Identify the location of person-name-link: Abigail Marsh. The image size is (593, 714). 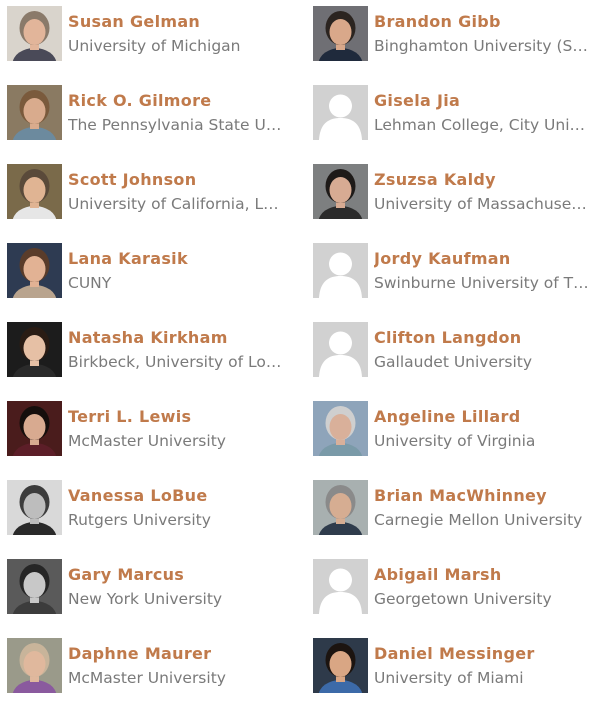
(483, 575).